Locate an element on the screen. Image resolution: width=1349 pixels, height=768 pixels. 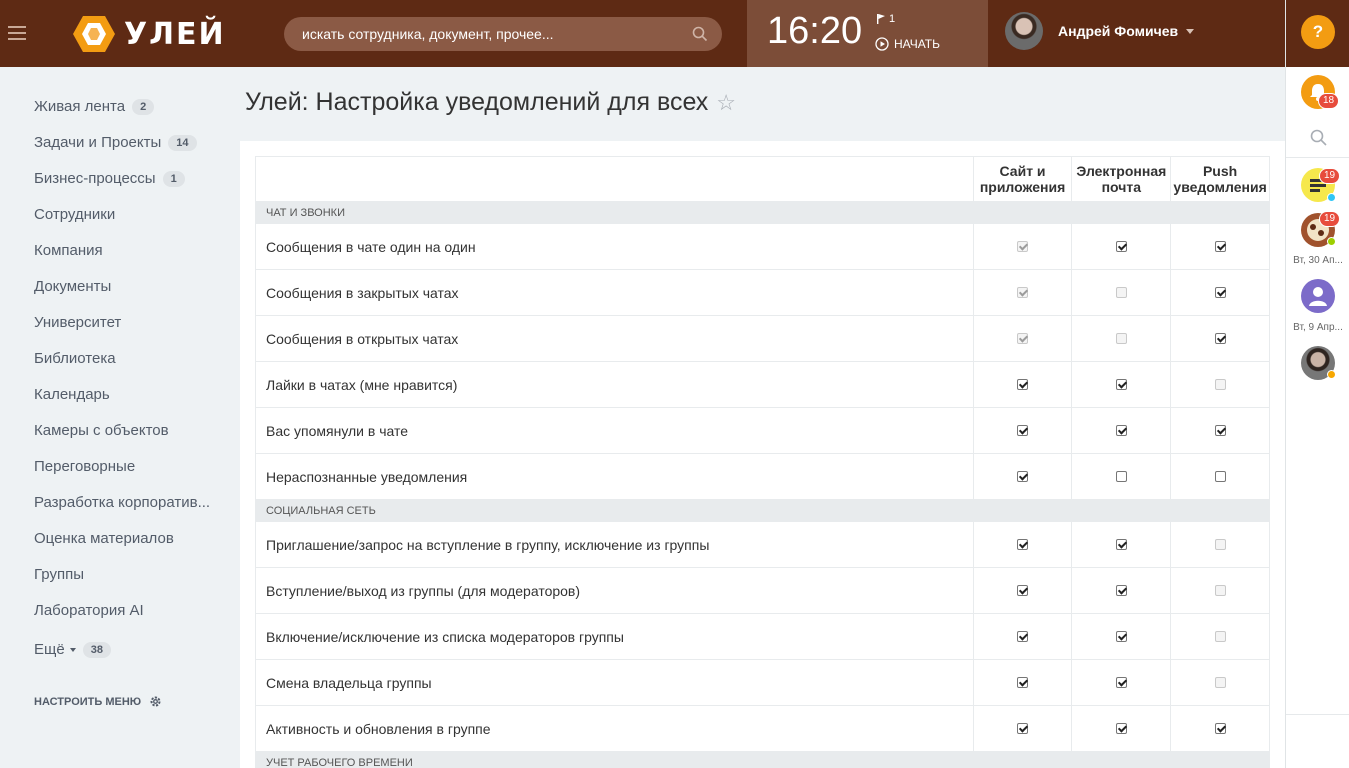
user-menu: Андрей Фомичев is located at coordinates (1100, 31).